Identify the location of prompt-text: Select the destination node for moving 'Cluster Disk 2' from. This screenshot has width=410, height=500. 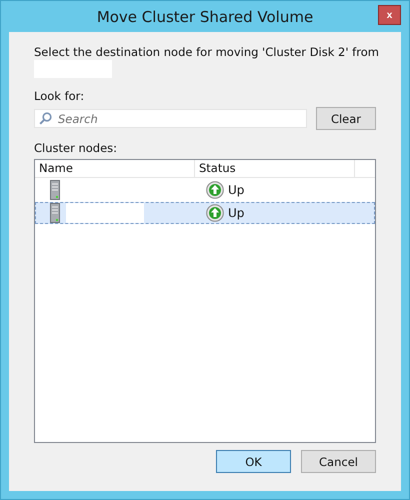
(205, 52).